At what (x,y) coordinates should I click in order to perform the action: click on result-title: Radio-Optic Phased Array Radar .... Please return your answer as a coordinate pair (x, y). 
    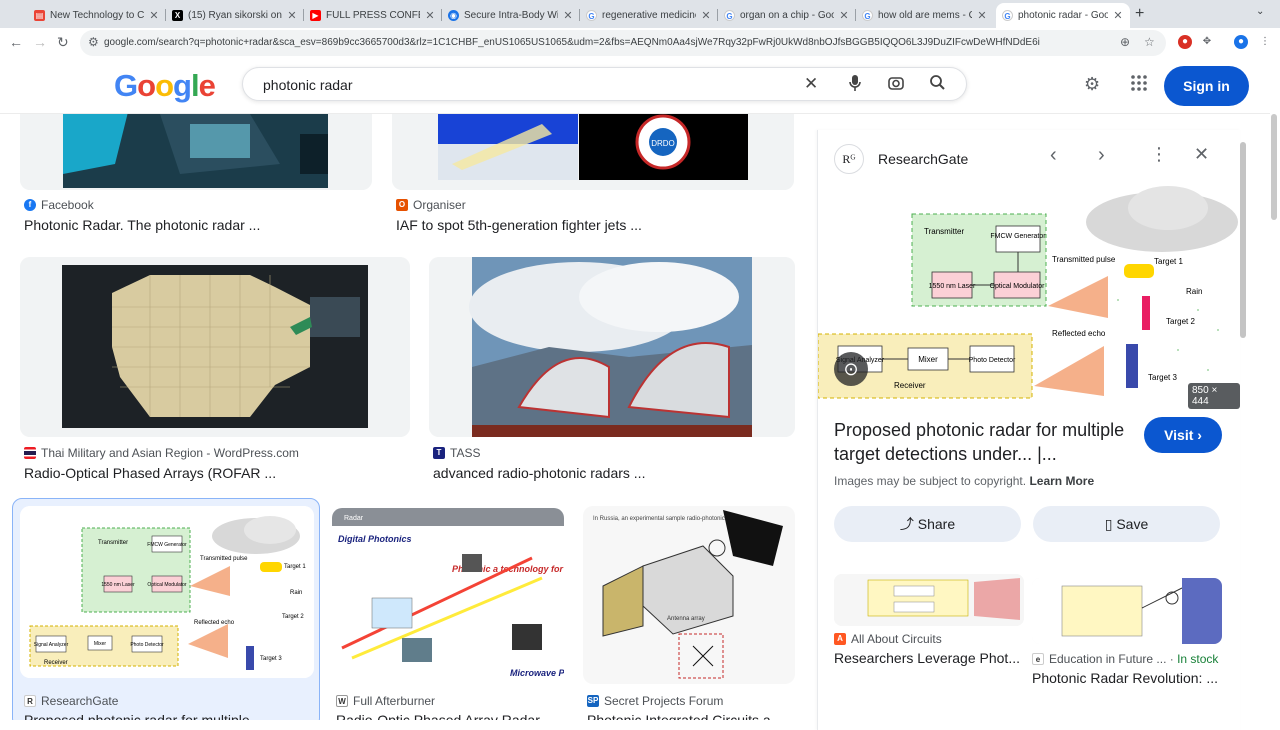
    Looking at the image, I should click on (450, 716).